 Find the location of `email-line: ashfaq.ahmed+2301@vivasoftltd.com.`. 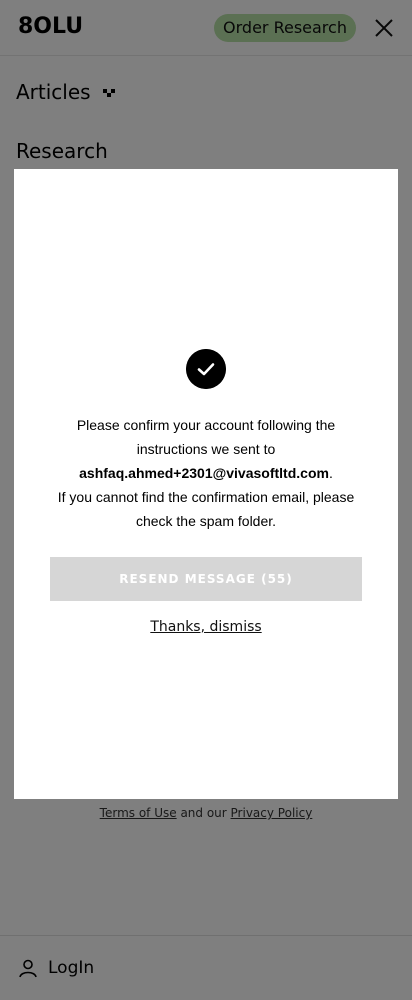

email-line: ashfaq.ahmed+2301@vivasoftltd.com. is located at coordinates (206, 473).